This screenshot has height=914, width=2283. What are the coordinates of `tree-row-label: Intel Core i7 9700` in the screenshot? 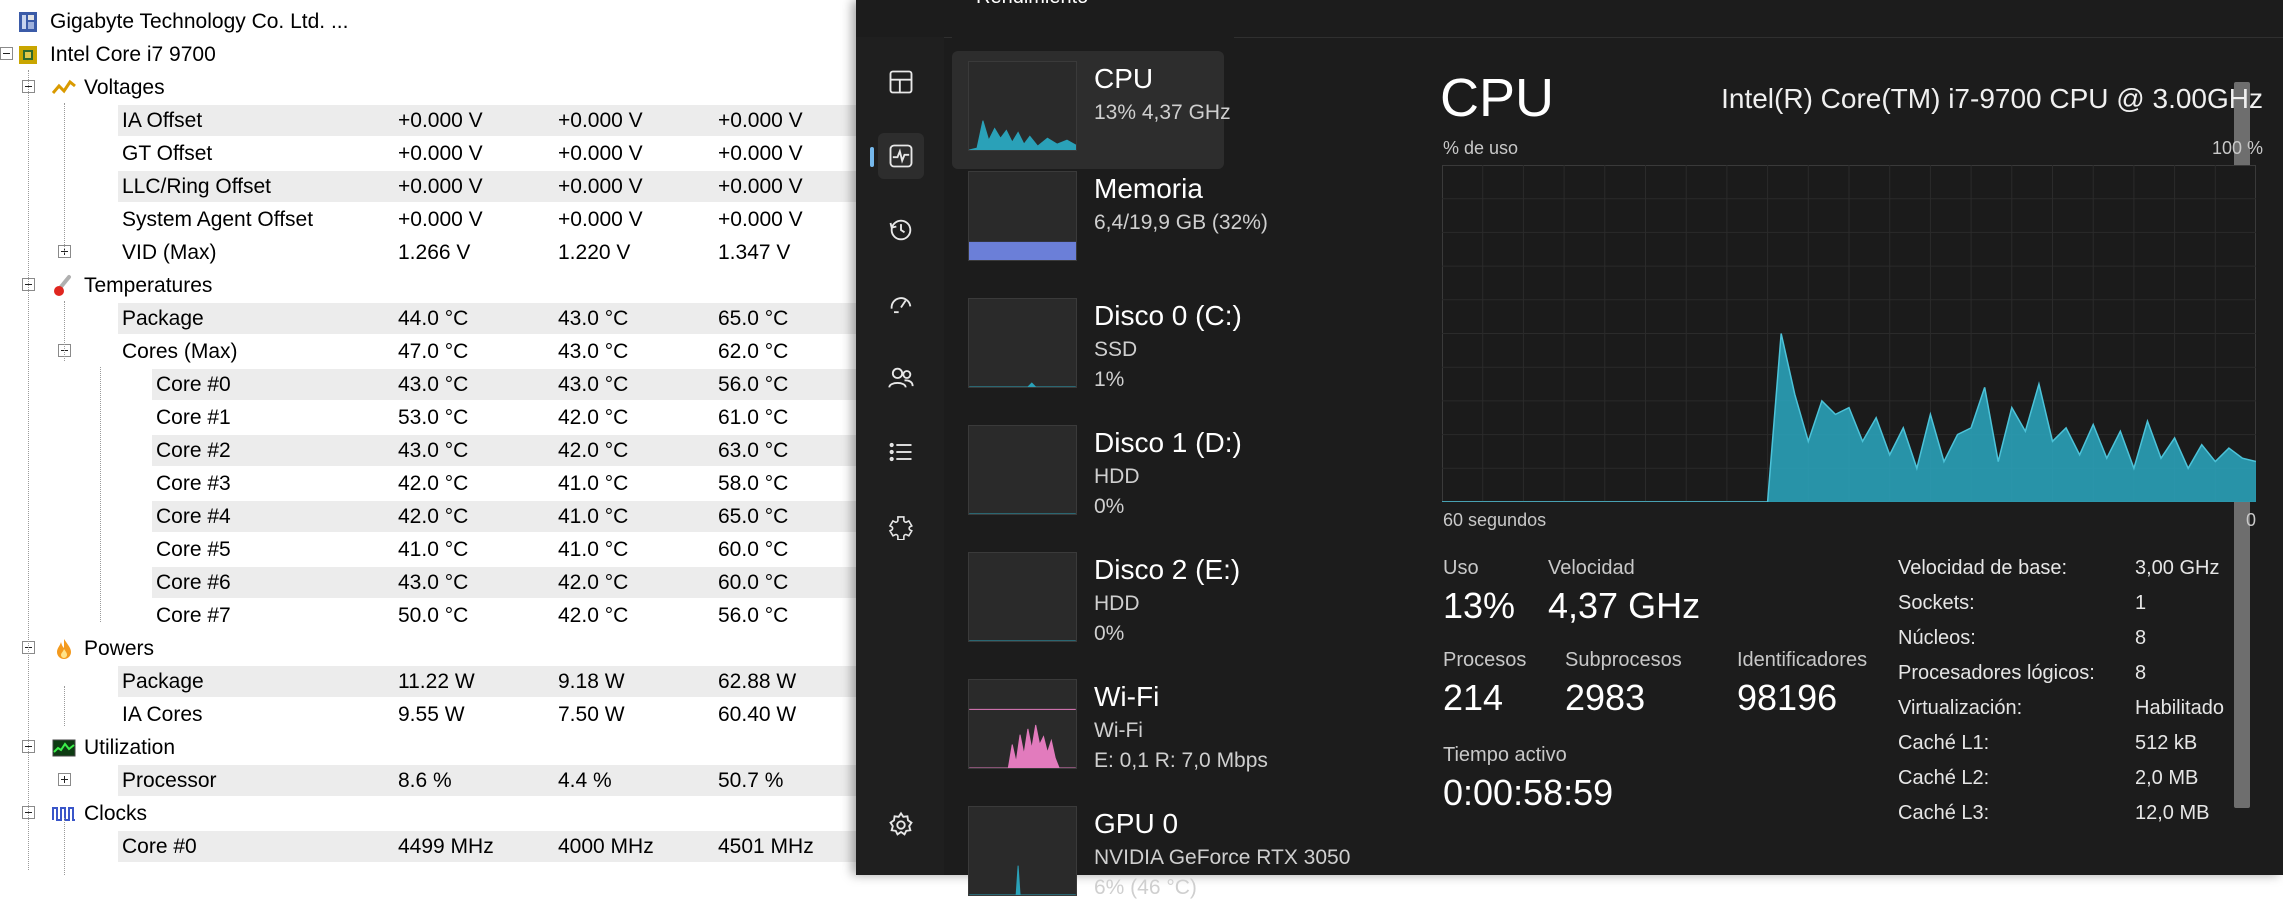 It's located at (133, 54).